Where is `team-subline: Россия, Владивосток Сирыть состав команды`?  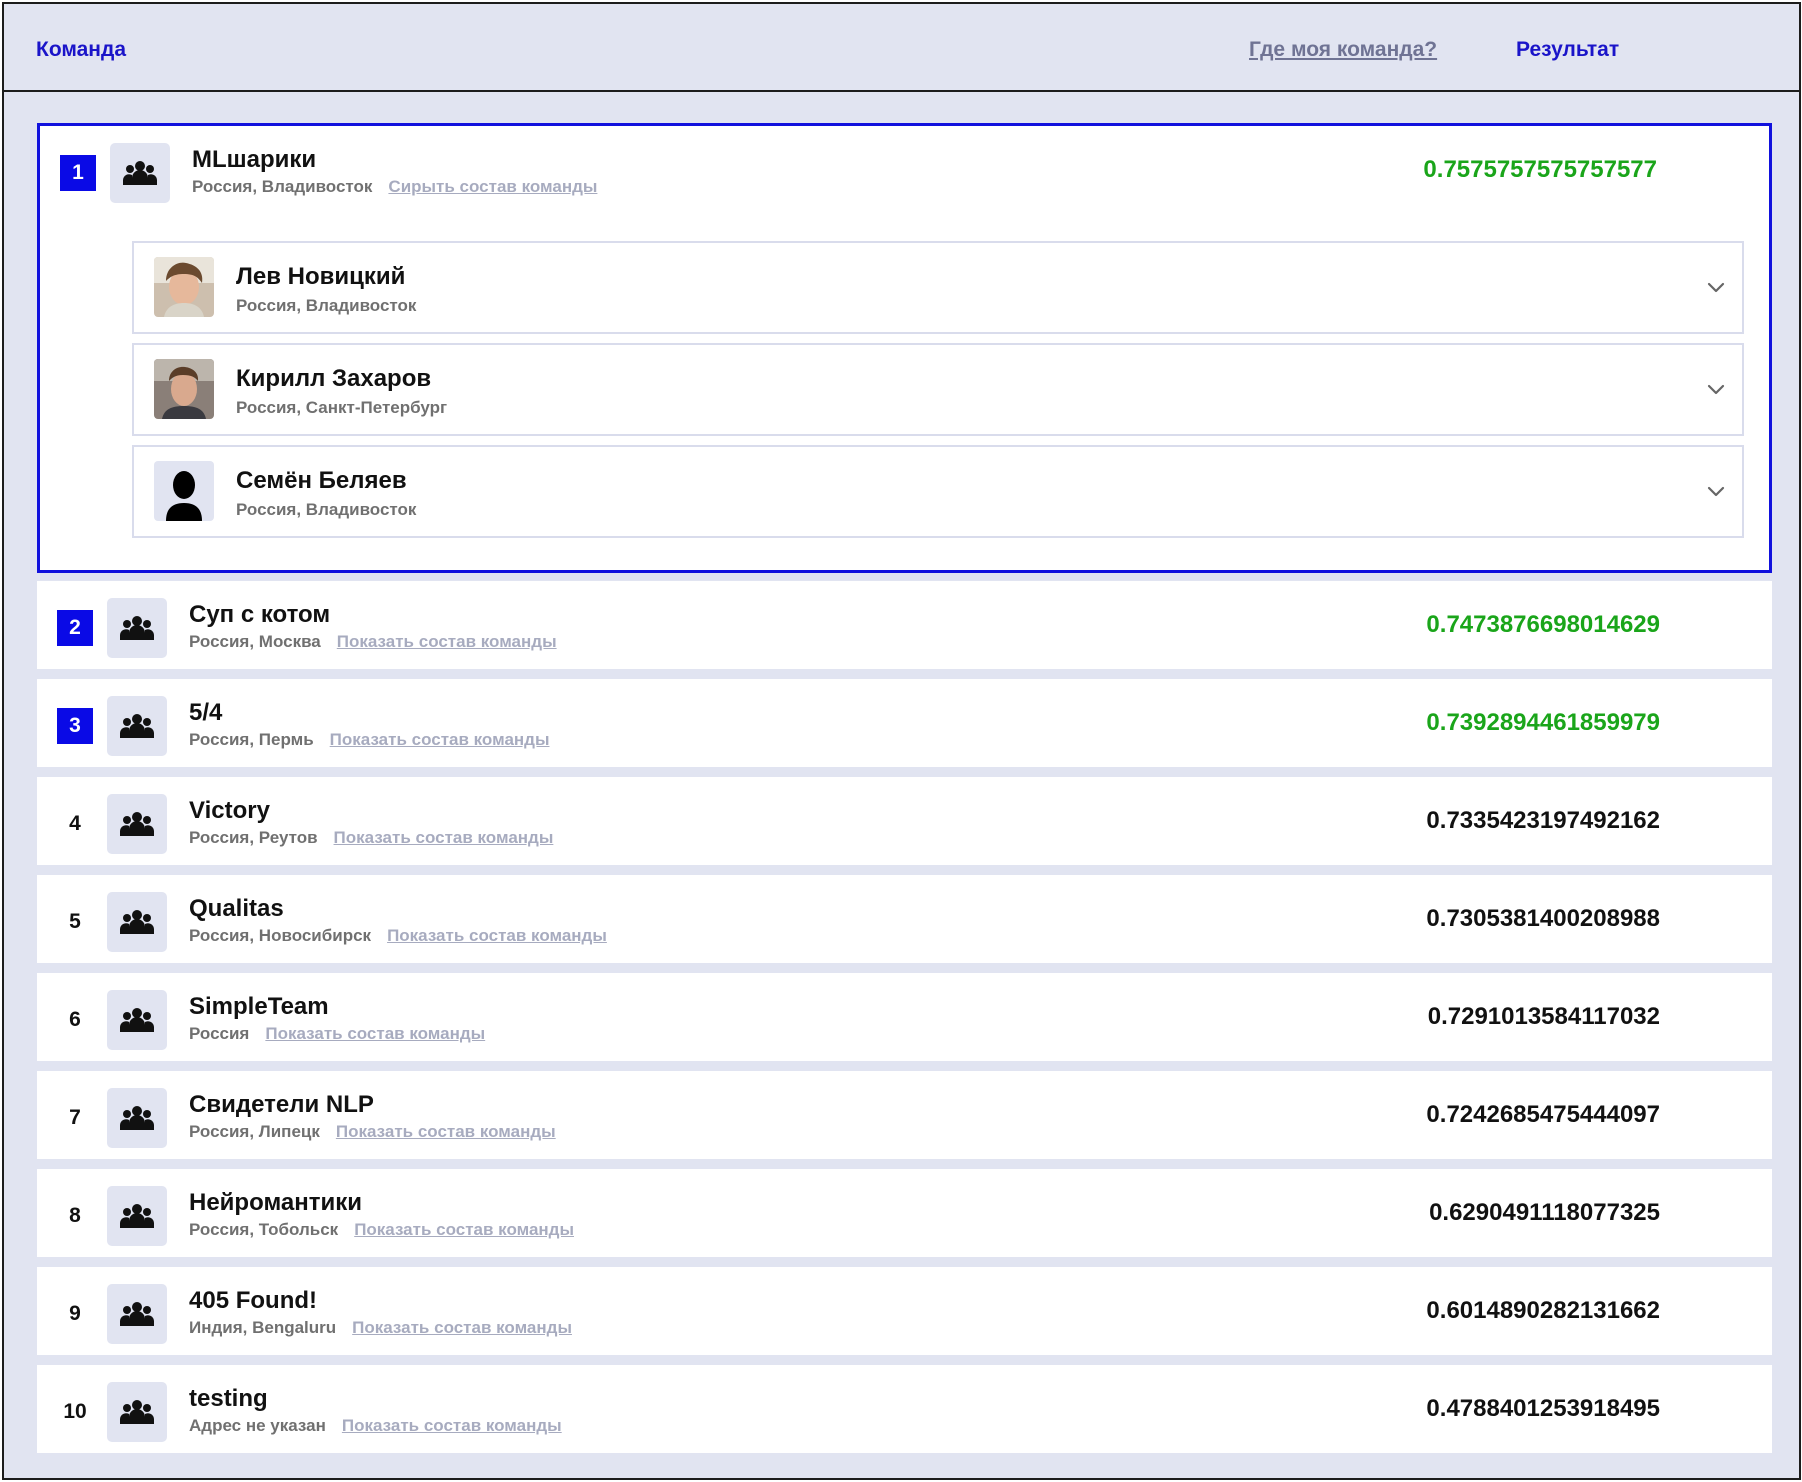 team-subline: Россия, Владивосток Сирыть состав команды is located at coordinates (394, 187).